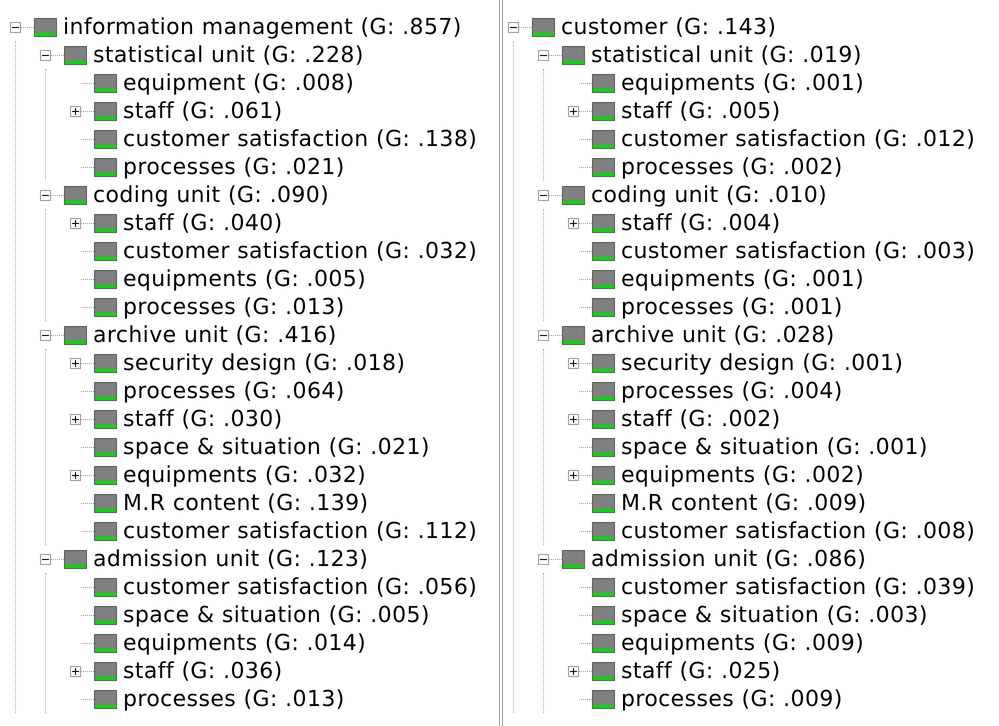  Describe the element at coordinates (732, 699) in the screenshot. I see `tree-node-label: processes (G: .009)` at that location.